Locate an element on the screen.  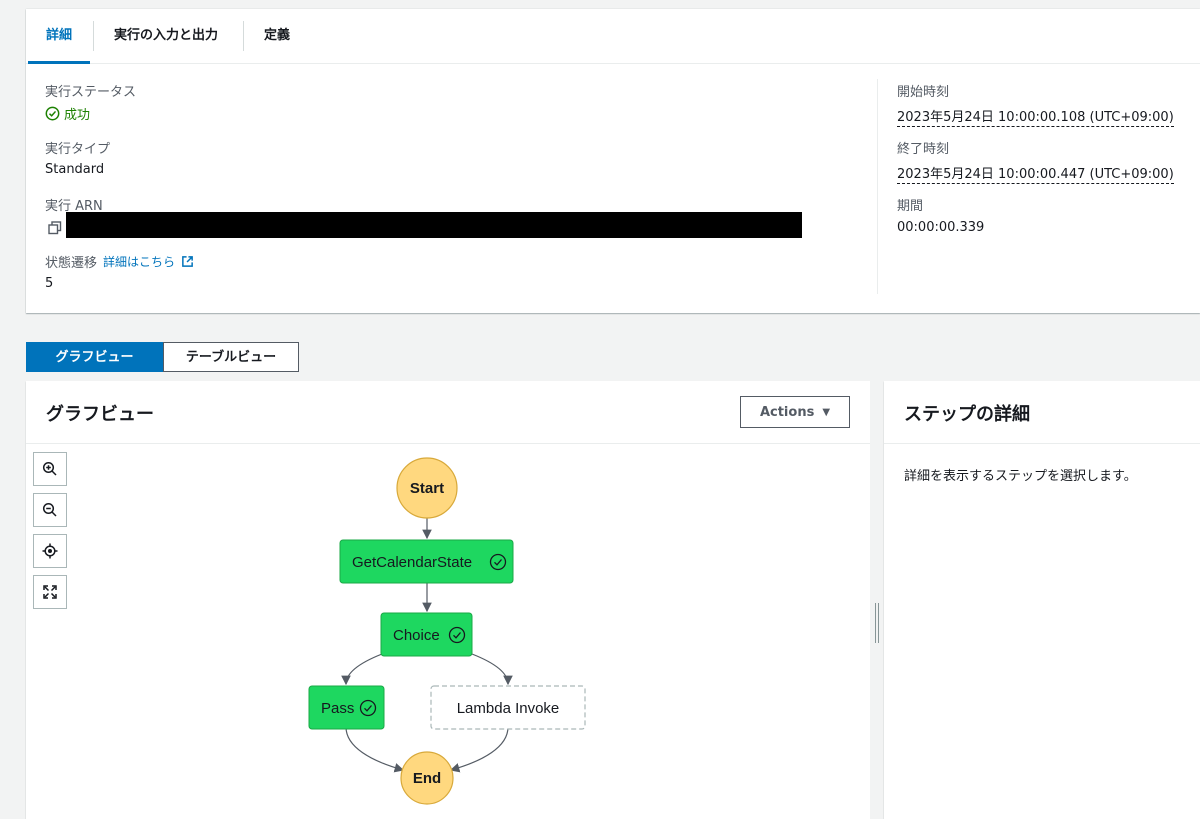
edge-lambda-end is located at coordinates (479, 749).